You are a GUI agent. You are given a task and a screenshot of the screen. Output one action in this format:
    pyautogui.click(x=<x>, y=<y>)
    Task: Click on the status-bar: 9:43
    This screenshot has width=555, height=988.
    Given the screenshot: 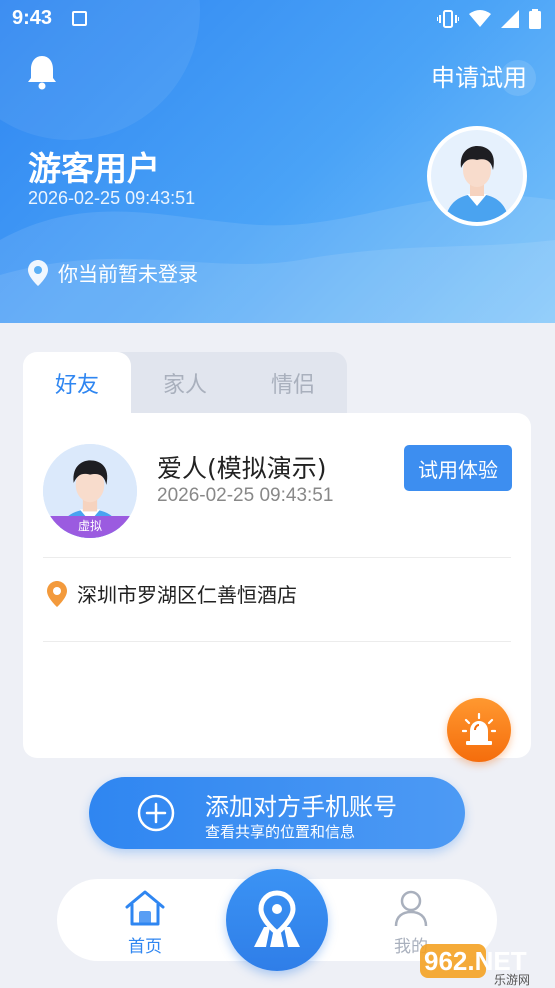 What is the action you would take?
    pyautogui.click(x=277, y=19)
    